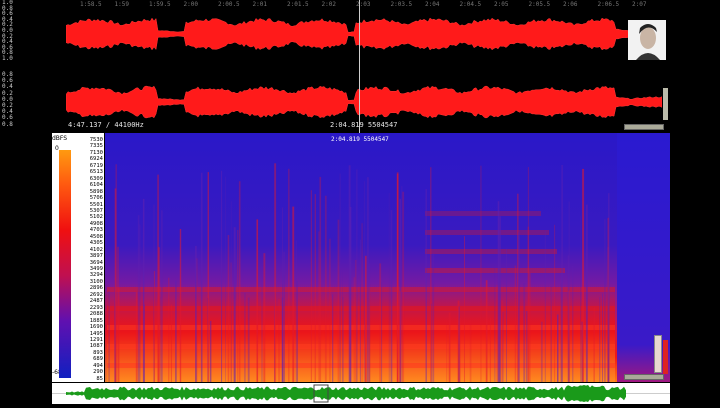 The height and width of the screenshot is (408, 720). I want to click on frequency-label: 7130, so click(96, 152).